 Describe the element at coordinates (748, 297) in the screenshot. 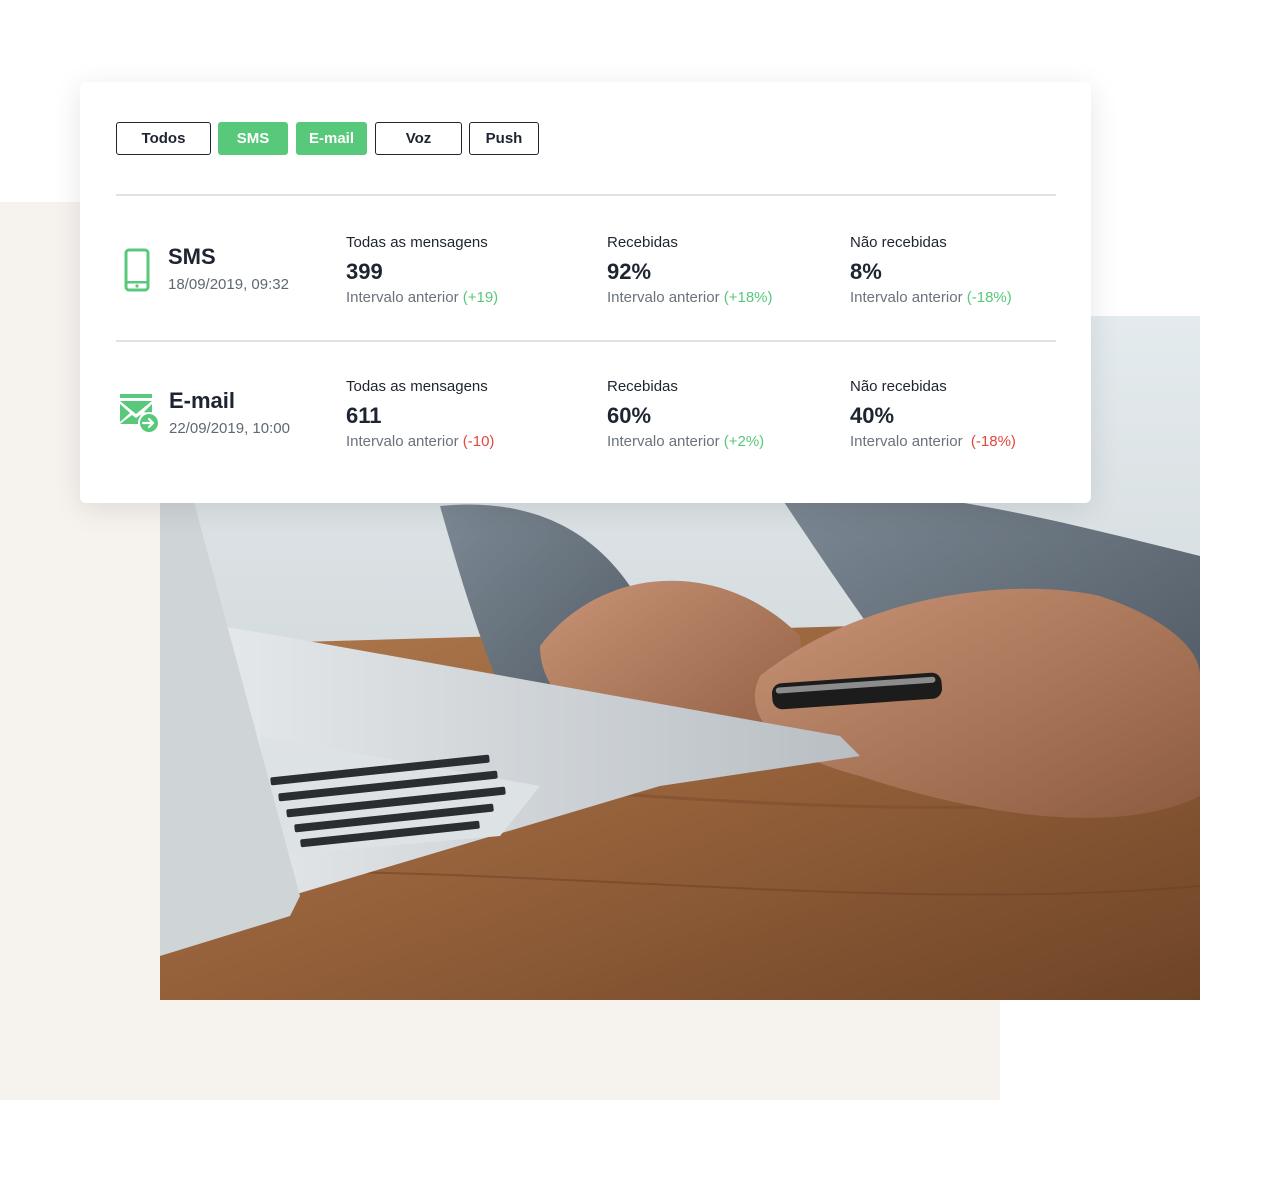

I see `delta-value: (+18%)` at that location.